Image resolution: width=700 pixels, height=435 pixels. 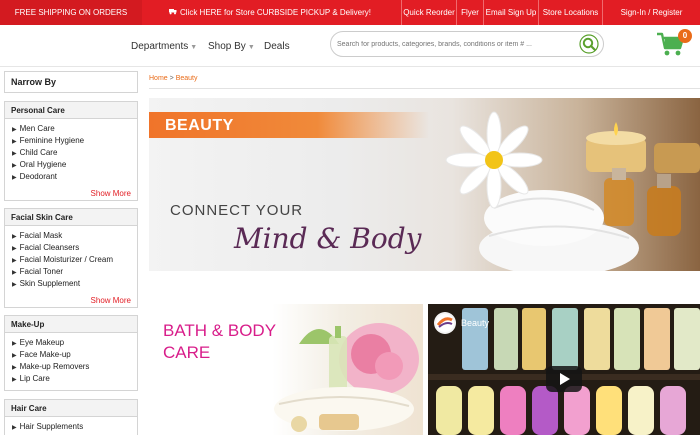 I want to click on play-button, so click(x=564, y=379).